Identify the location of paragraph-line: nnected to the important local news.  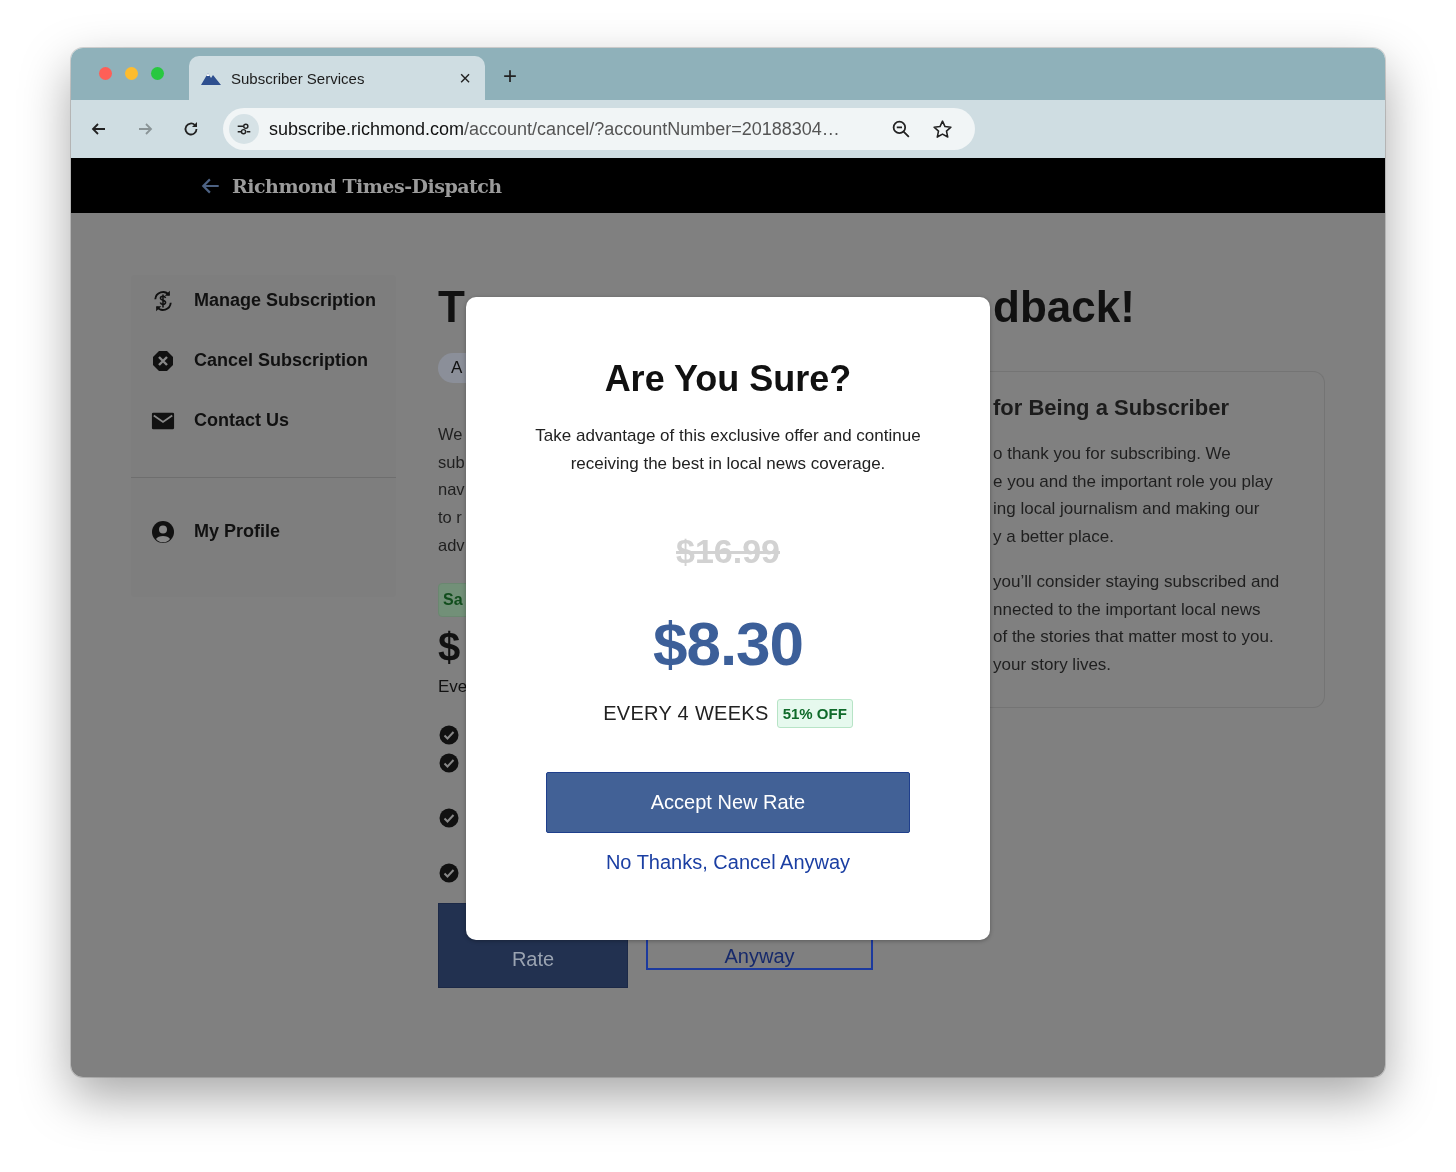
(1127, 609).